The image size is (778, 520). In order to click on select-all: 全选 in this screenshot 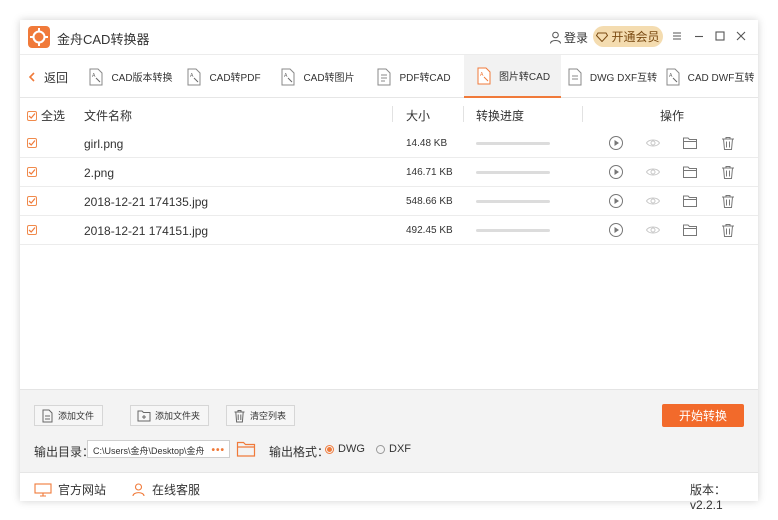, I will do `click(46, 115)`.